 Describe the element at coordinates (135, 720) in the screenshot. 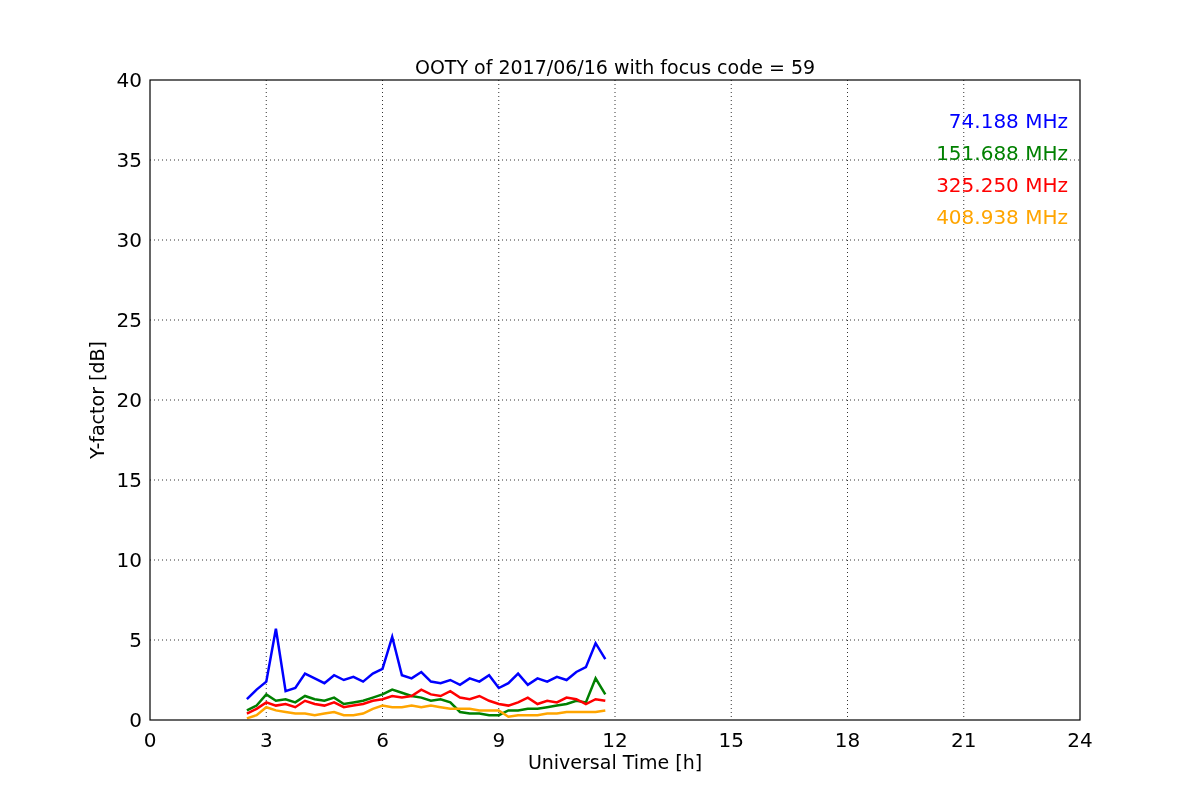

I see `y-tick-label: 0` at that location.